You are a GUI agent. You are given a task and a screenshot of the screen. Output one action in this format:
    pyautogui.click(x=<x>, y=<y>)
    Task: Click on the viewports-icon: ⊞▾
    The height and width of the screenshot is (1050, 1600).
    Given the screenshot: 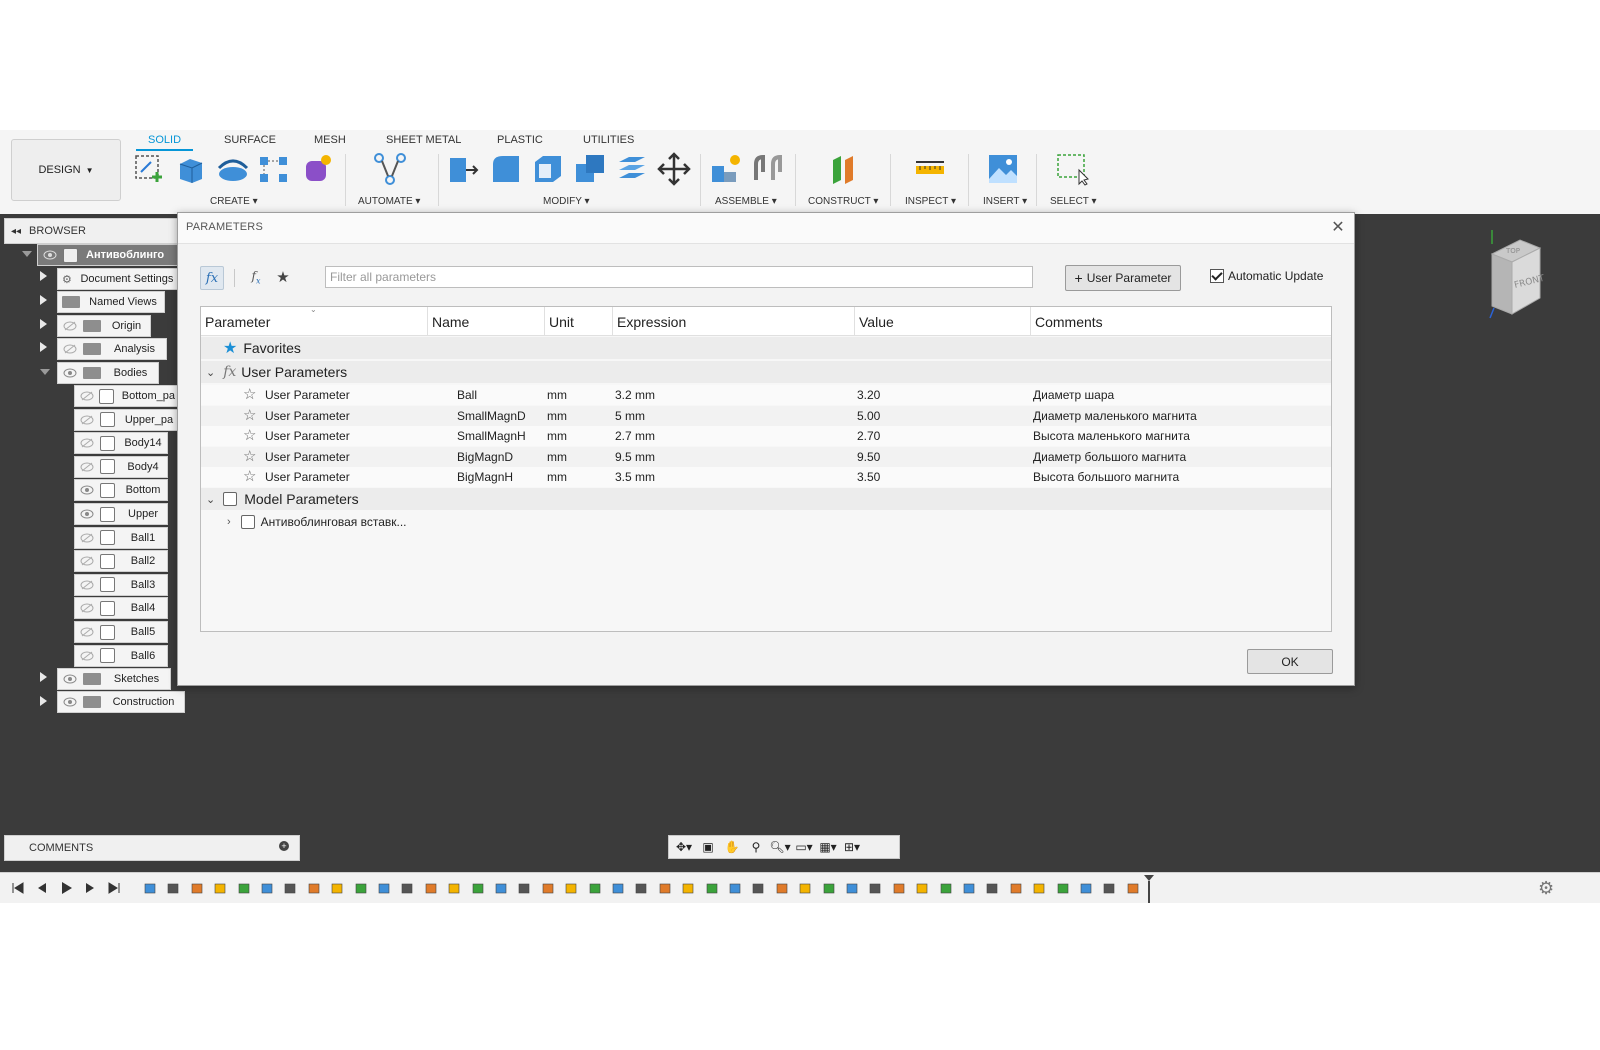 What is the action you would take?
    pyautogui.click(x=852, y=847)
    